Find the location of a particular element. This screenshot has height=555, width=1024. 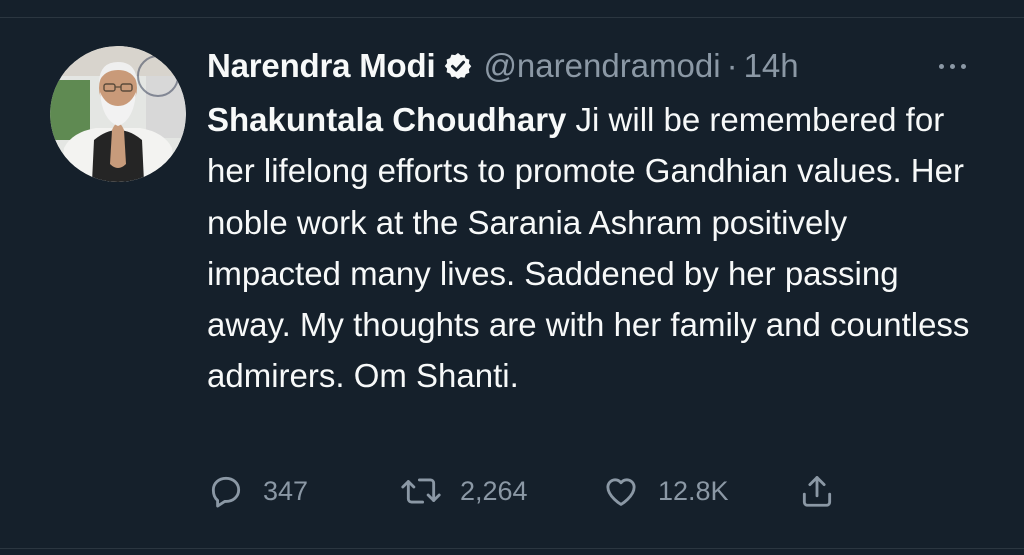

share-button is located at coordinates (817, 491).